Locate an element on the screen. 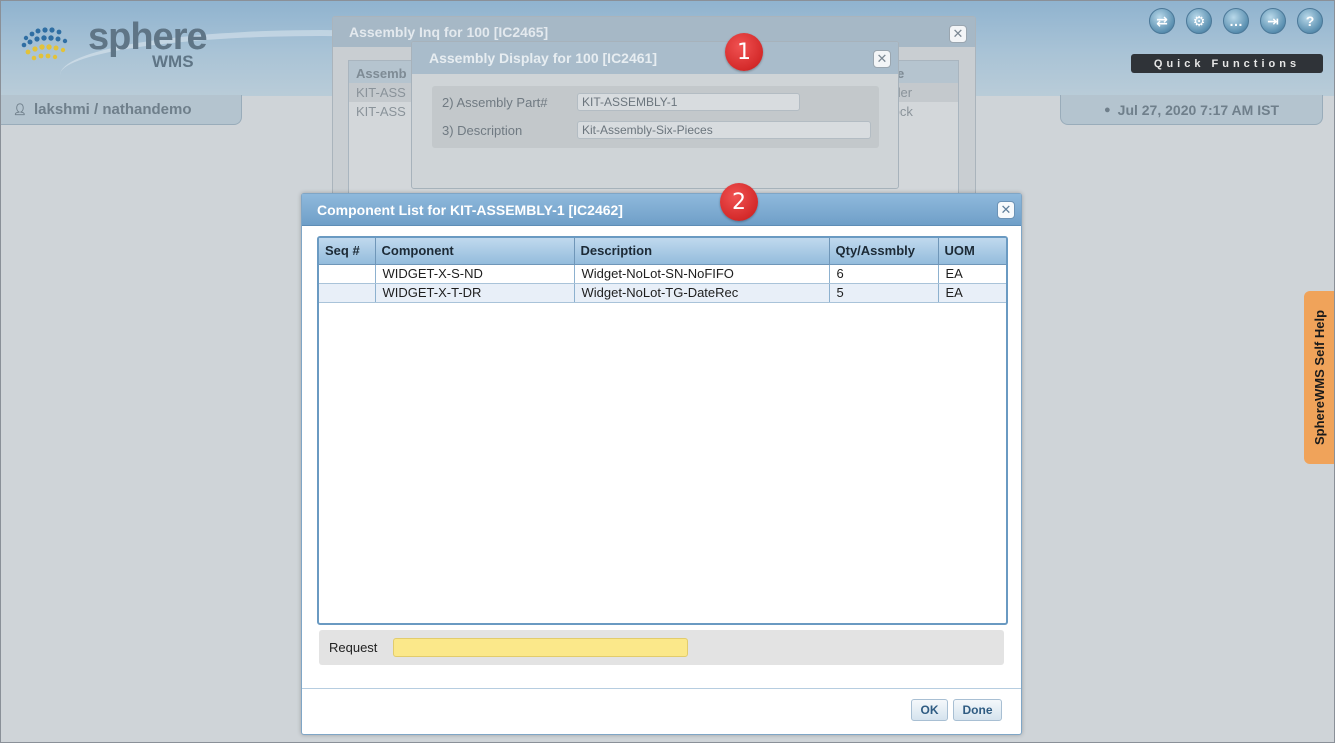 The height and width of the screenshot is (743, 1335). swap-icon: ⇄ is located at coordinates (1162, 21).